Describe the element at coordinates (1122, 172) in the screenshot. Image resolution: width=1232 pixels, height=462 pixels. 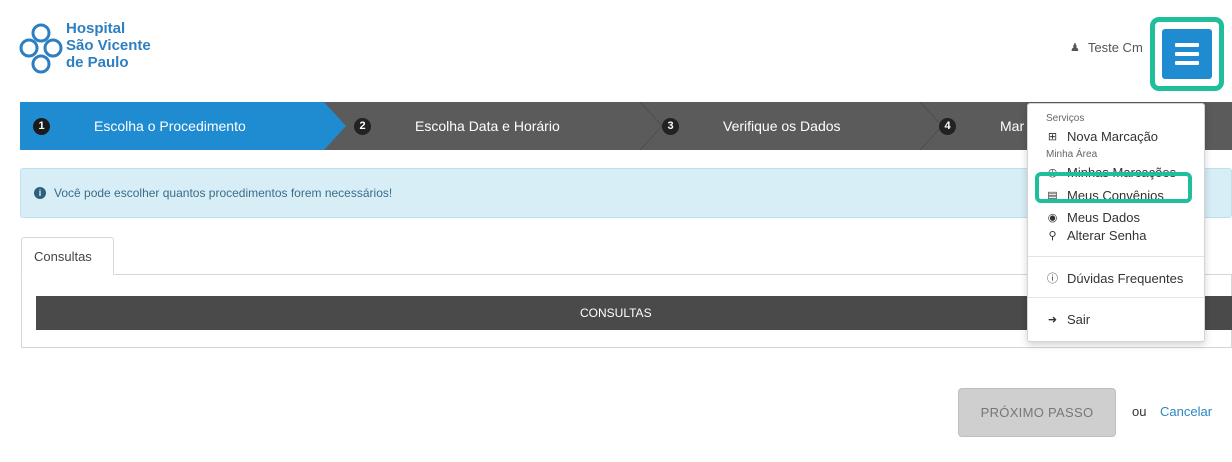
I see `menu-item-my-bookings-label: Minhas Marcações` at that location.